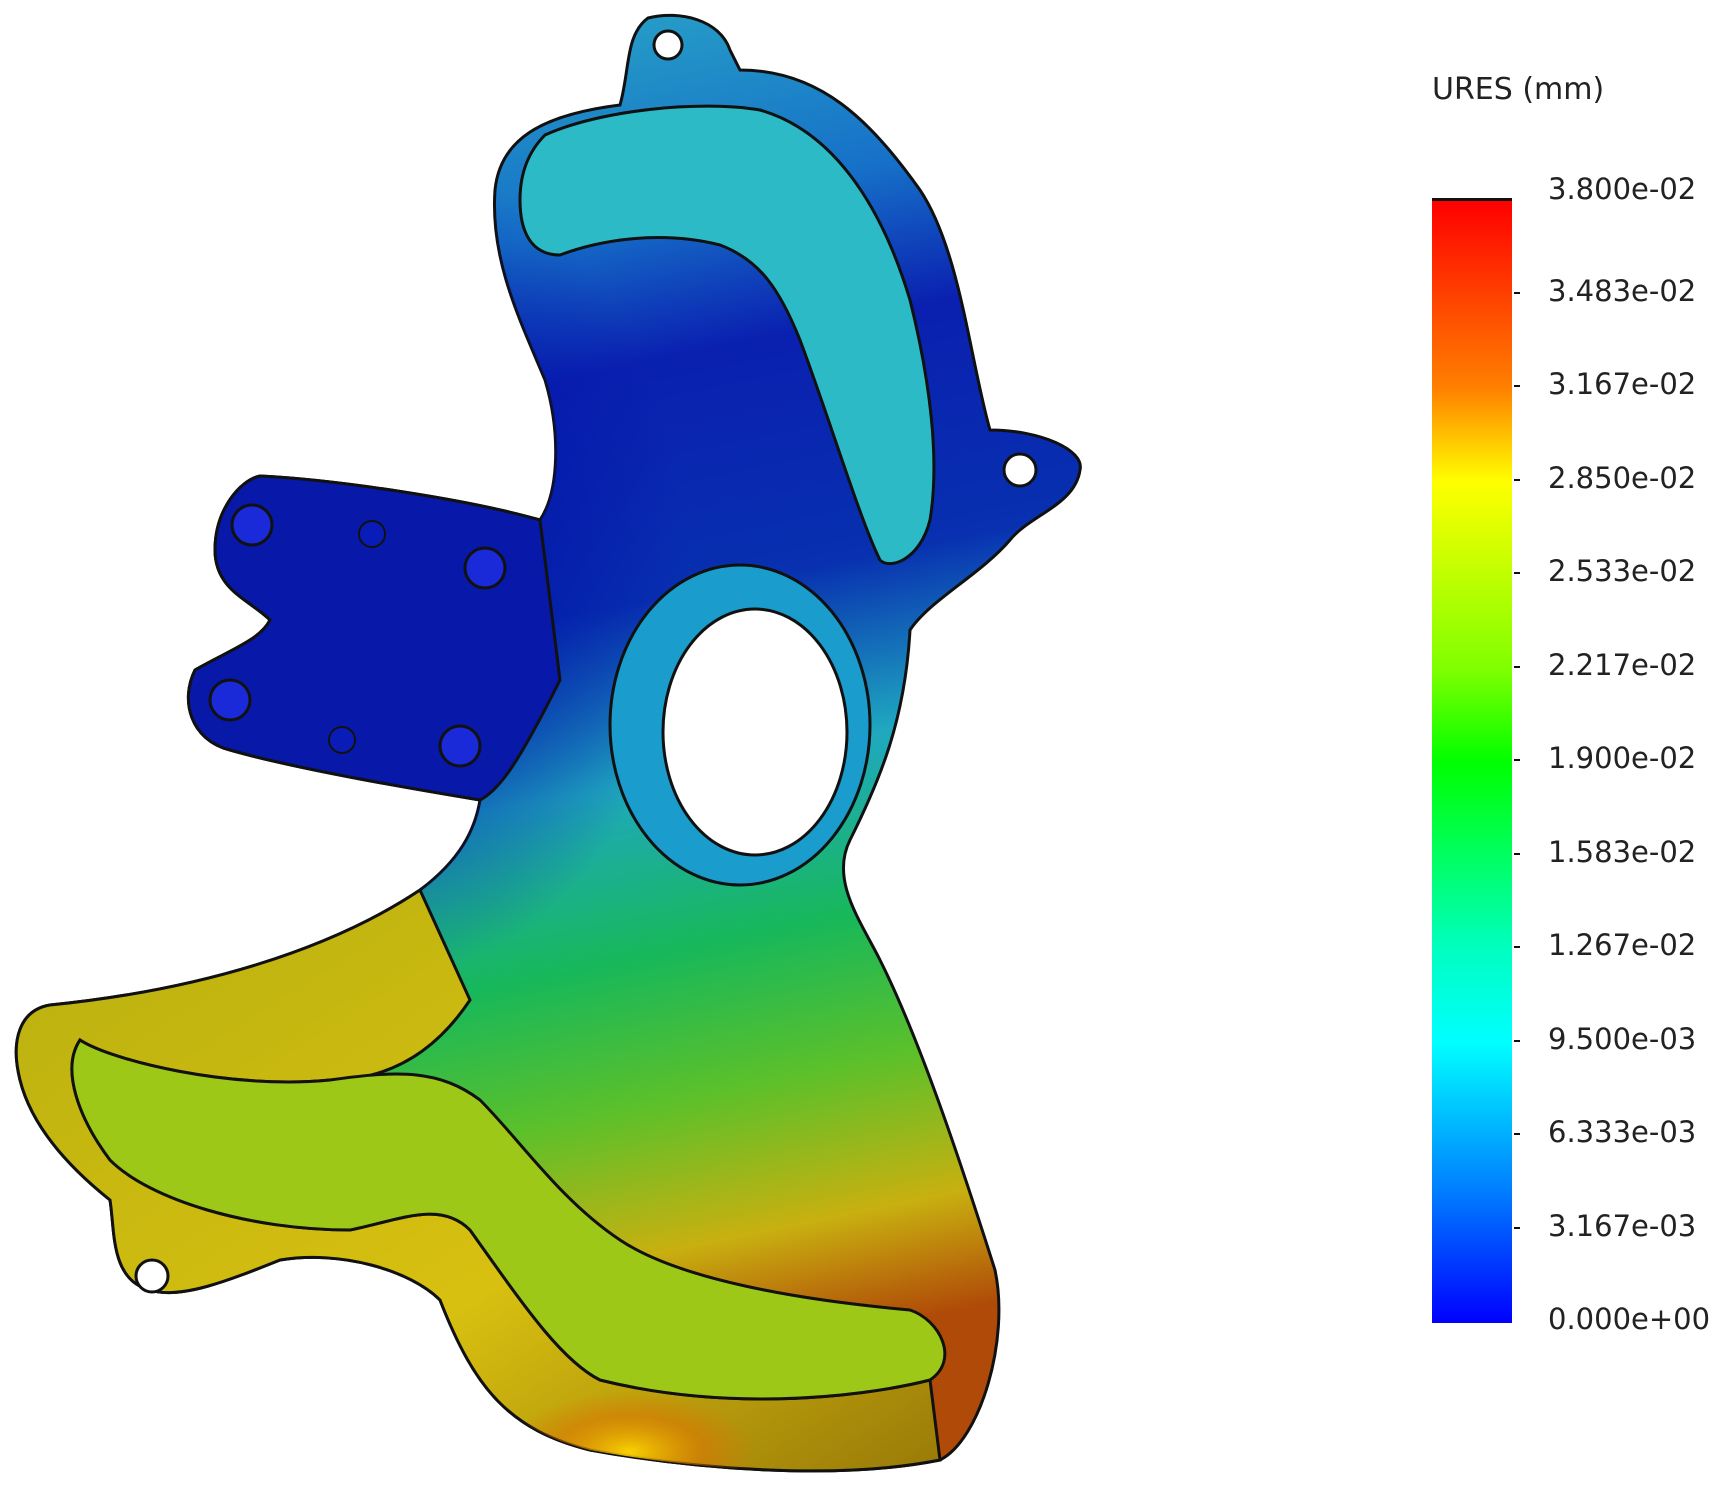  Describe the element at coordinates (755, 732) in the screenshot. I see `central-hole` at that location.